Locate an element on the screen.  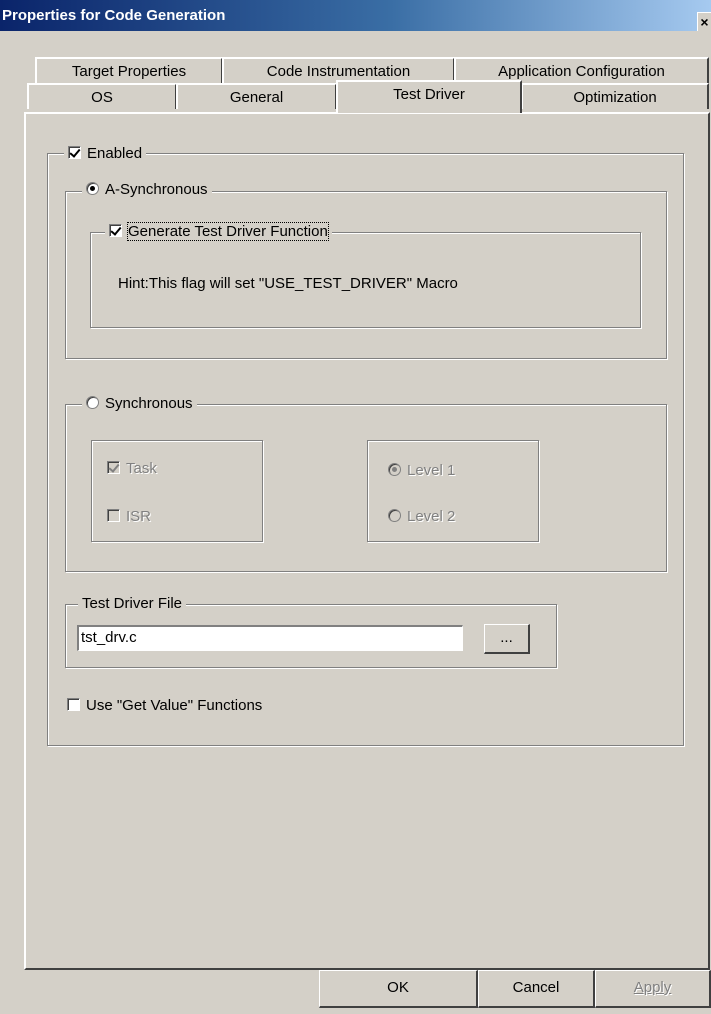
generate-label: Generate Test Driver Function is located at coordinates (228, 231).